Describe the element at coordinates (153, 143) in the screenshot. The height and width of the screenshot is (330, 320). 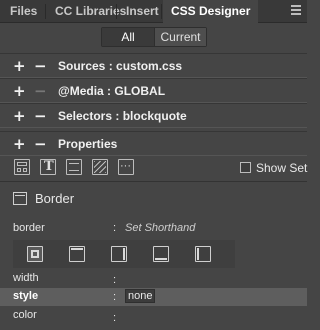
I see `properties-section: + − Properties` at that location.